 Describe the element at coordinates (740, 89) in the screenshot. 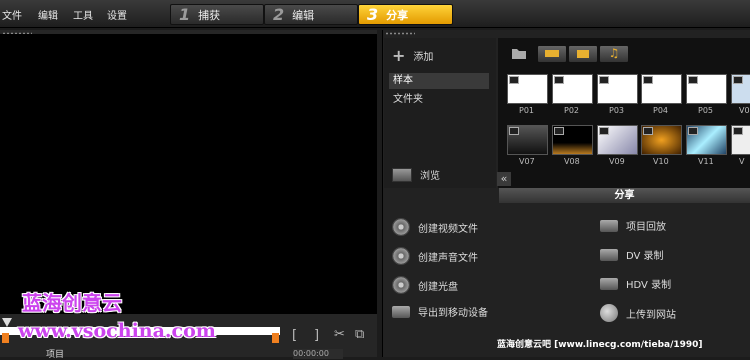

I see `thumb-v06` at that location.